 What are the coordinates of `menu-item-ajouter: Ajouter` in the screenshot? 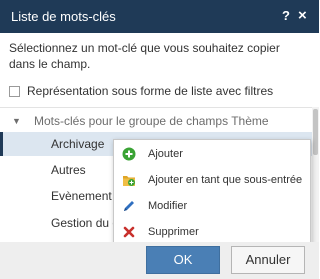 It's located at (212, 154).